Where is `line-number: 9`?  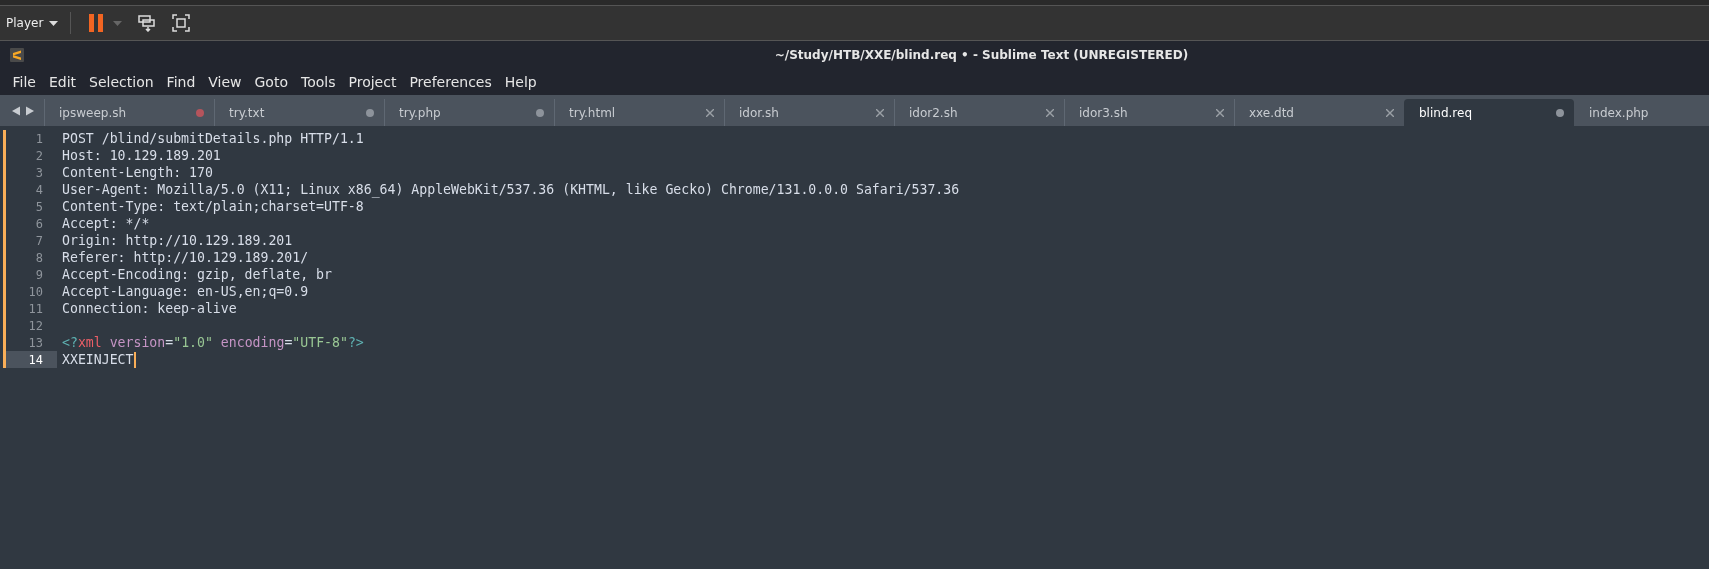 line-number: 9 is located at coordinates (39, 274).